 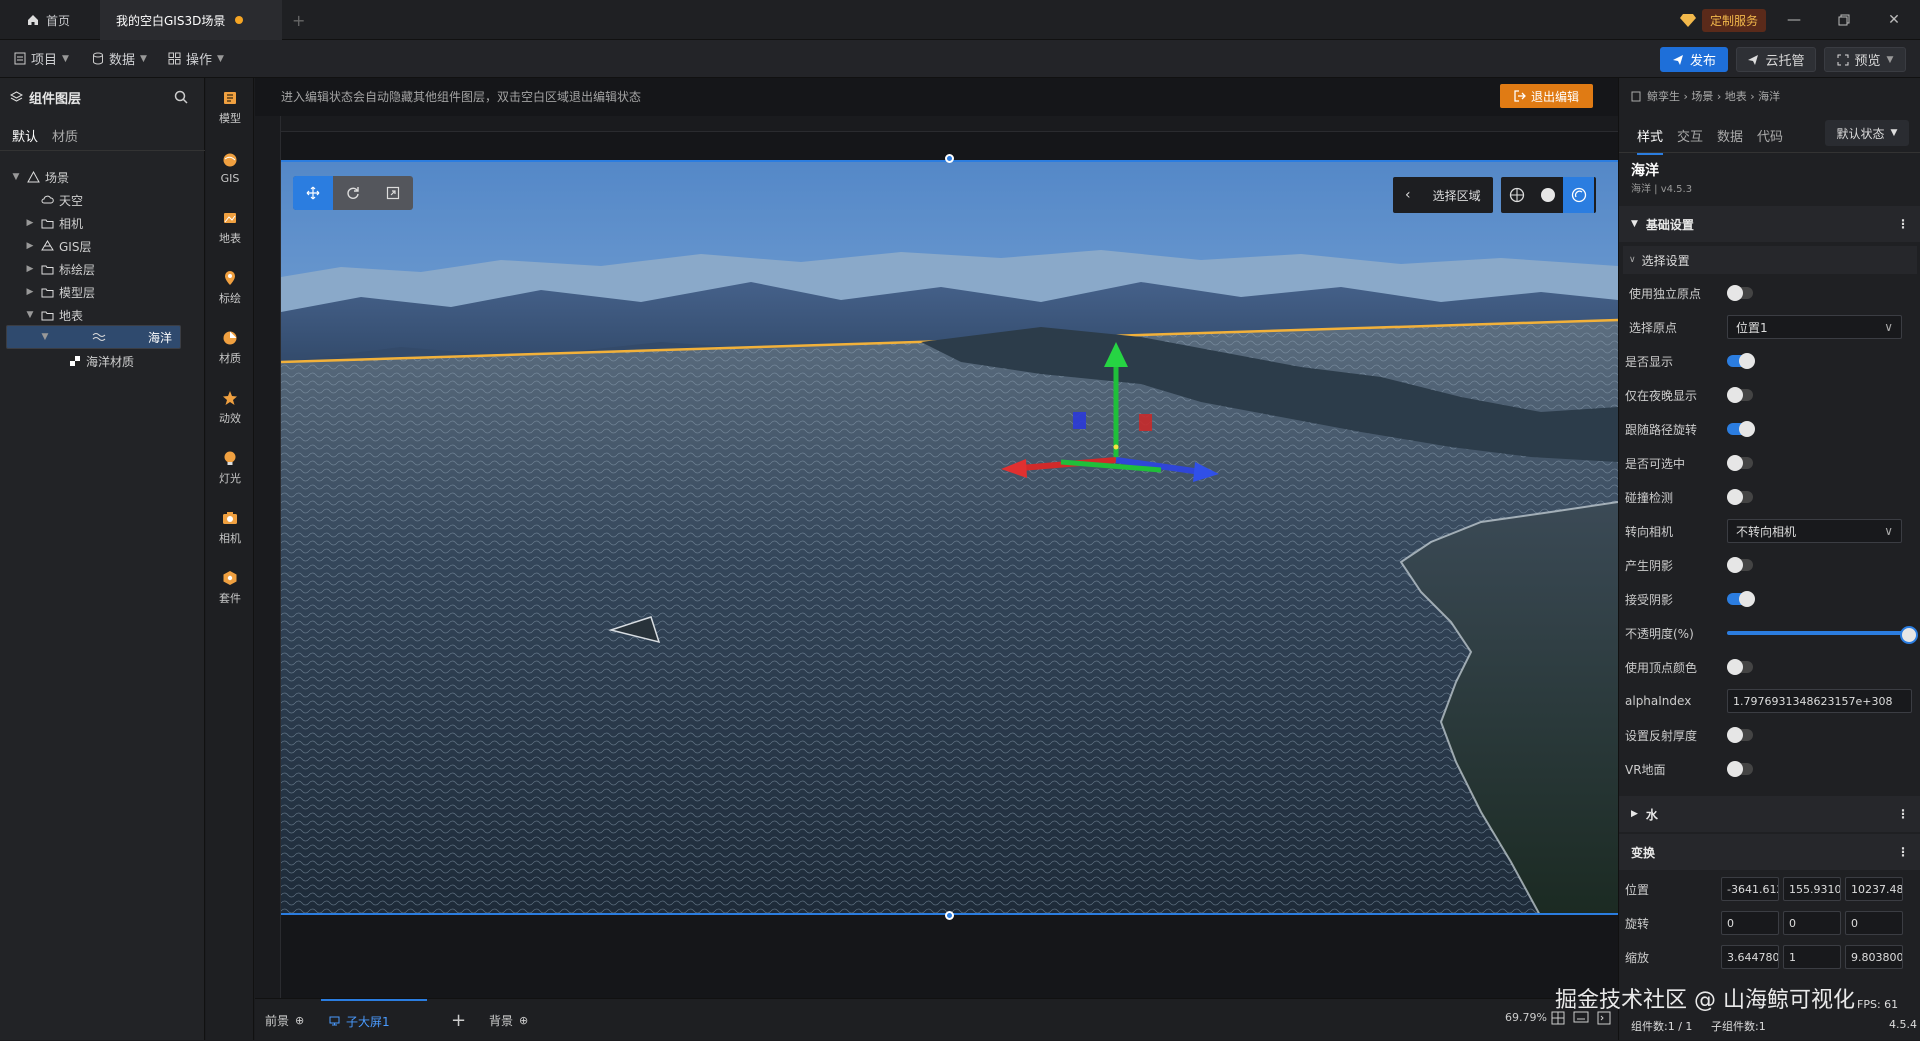 I want to click on prop-select: 不转向相机 ∨, so click(x=1814, y=531).